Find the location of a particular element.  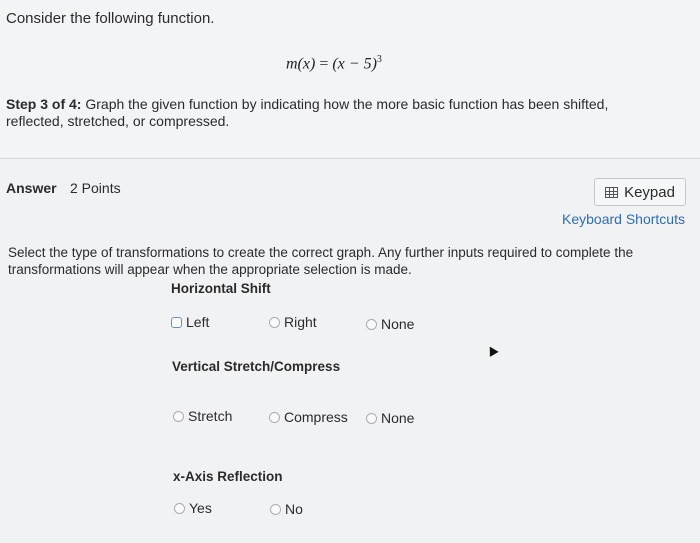

radio-vertical-none is located at coordinates (371, 418).